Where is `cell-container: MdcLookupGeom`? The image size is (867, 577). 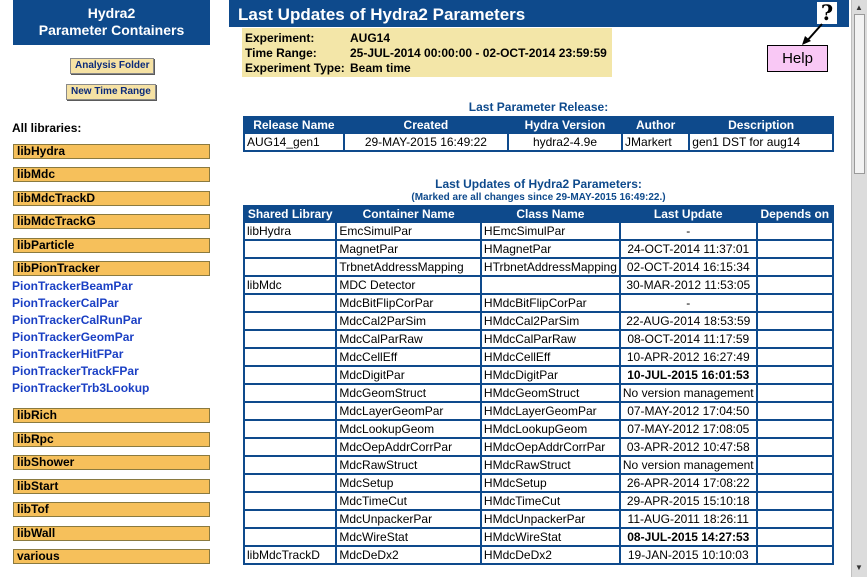 cell-container: MdcLookupGeom is located at coordinates (408, 429).